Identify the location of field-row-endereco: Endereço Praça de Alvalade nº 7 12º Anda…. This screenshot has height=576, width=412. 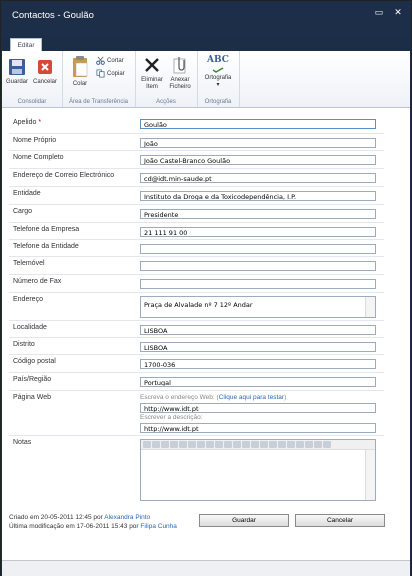
(196, 306).